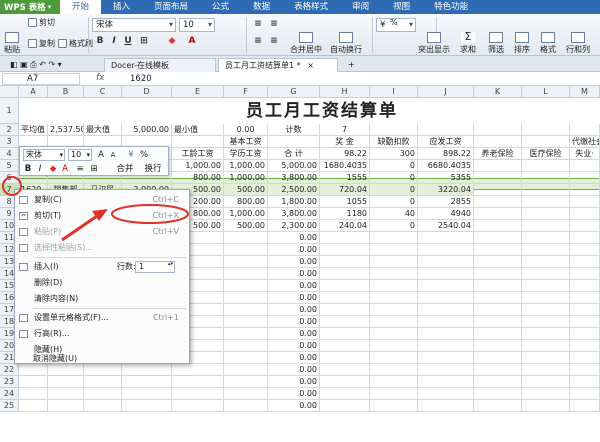  I want to click on data-cell: 720.04, so click(345, 190).